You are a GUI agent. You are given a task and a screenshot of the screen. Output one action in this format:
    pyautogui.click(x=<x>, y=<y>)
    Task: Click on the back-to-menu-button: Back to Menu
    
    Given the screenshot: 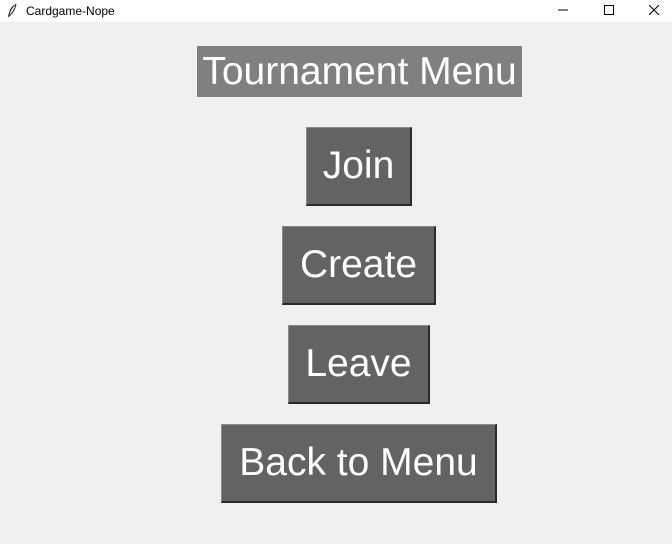 What is the action you would take?
    pyautogui.click(x=359, y=463)
    